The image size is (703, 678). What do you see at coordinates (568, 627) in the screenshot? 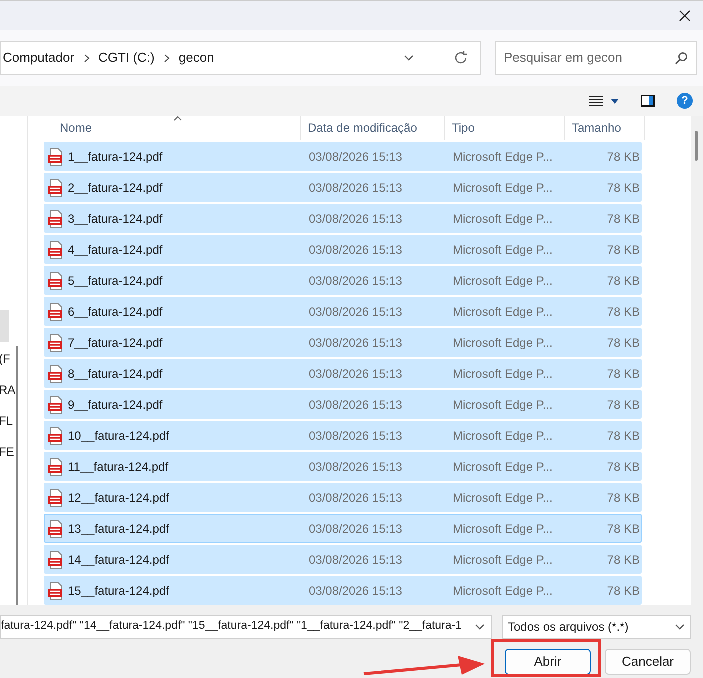
I see `file-type-value: Todos os arquivos (*.*)` at bounding box center [568, 627].